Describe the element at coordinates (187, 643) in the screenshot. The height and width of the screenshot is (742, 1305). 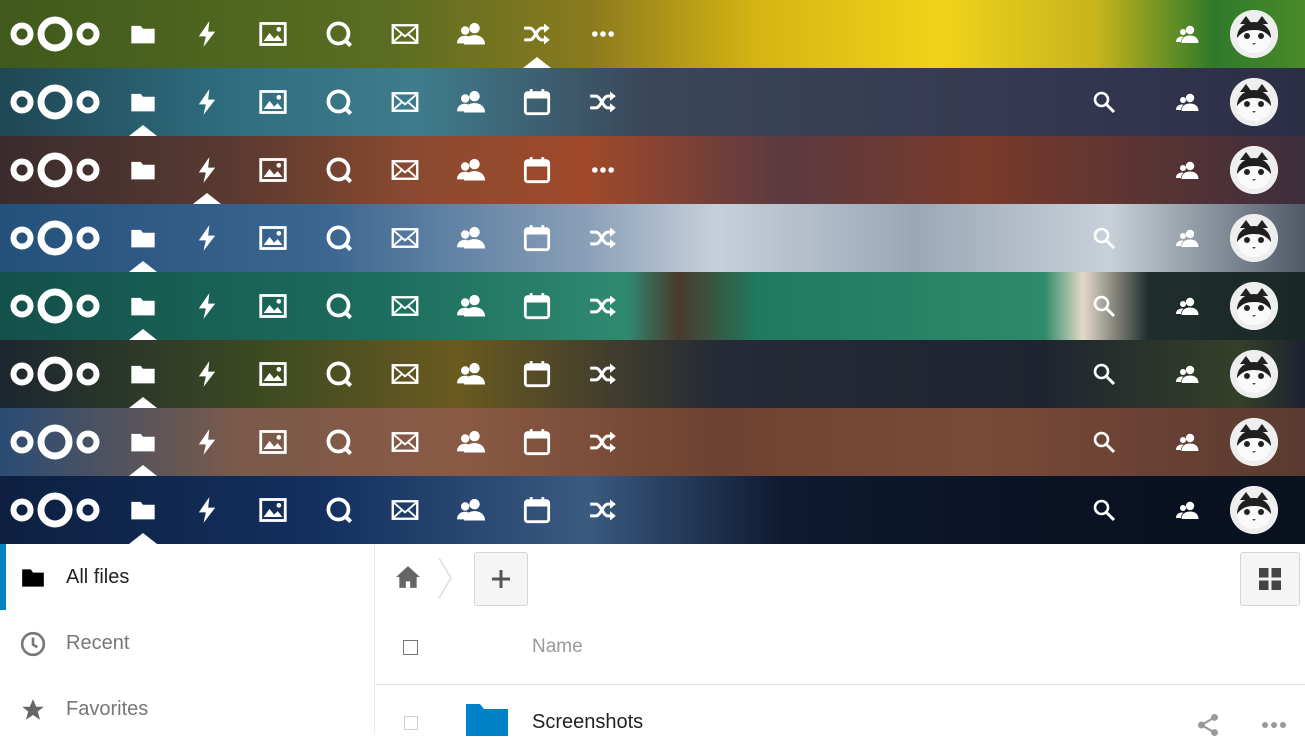
I see `sidebar-item-recent: Recent` at that location.